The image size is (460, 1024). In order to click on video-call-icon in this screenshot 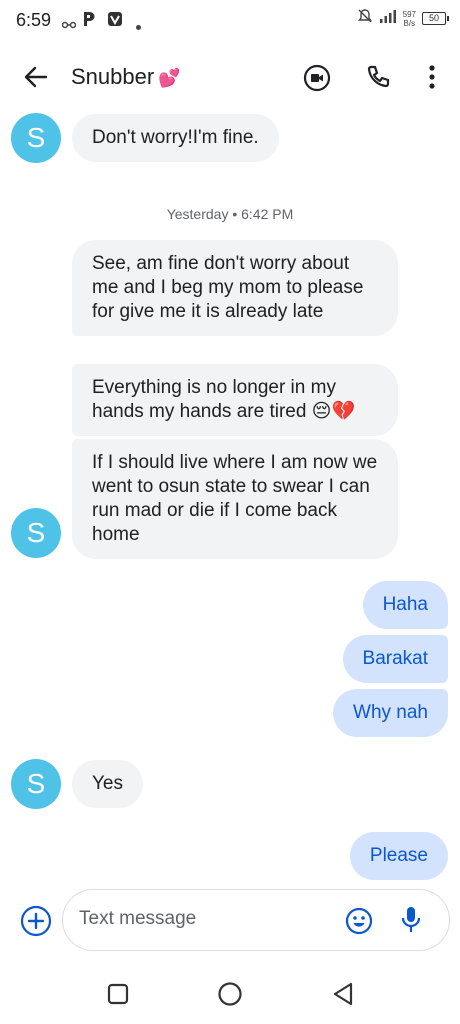, I will do `click(317, 80)`.